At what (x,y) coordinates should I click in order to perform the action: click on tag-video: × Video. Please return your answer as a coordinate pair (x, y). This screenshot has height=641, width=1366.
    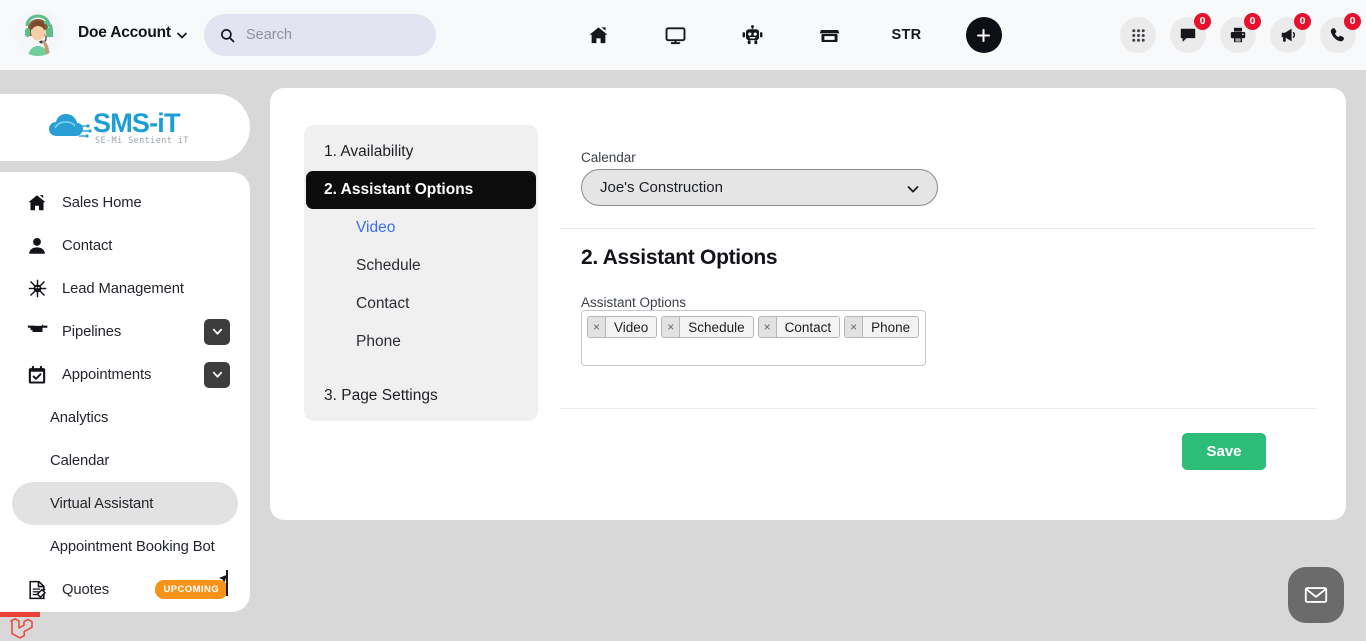
    Looking at the image, I should click on (622, 327).